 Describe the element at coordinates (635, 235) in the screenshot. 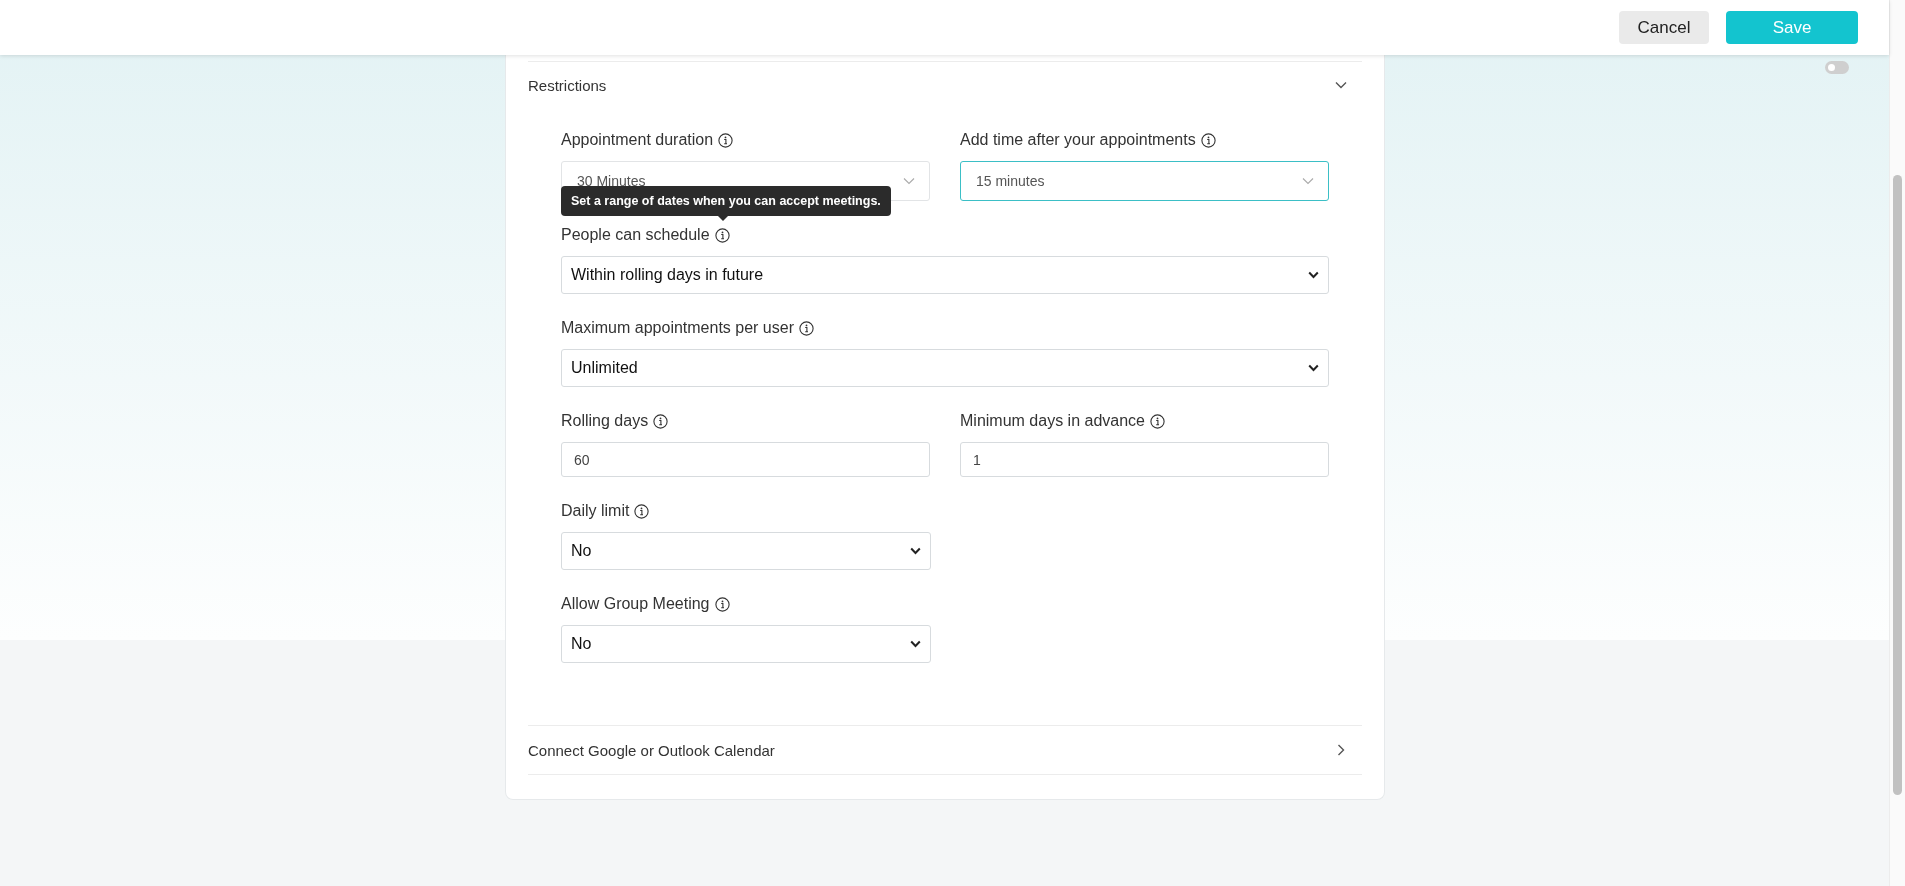

I see `field-label: People can schedule` at that location.